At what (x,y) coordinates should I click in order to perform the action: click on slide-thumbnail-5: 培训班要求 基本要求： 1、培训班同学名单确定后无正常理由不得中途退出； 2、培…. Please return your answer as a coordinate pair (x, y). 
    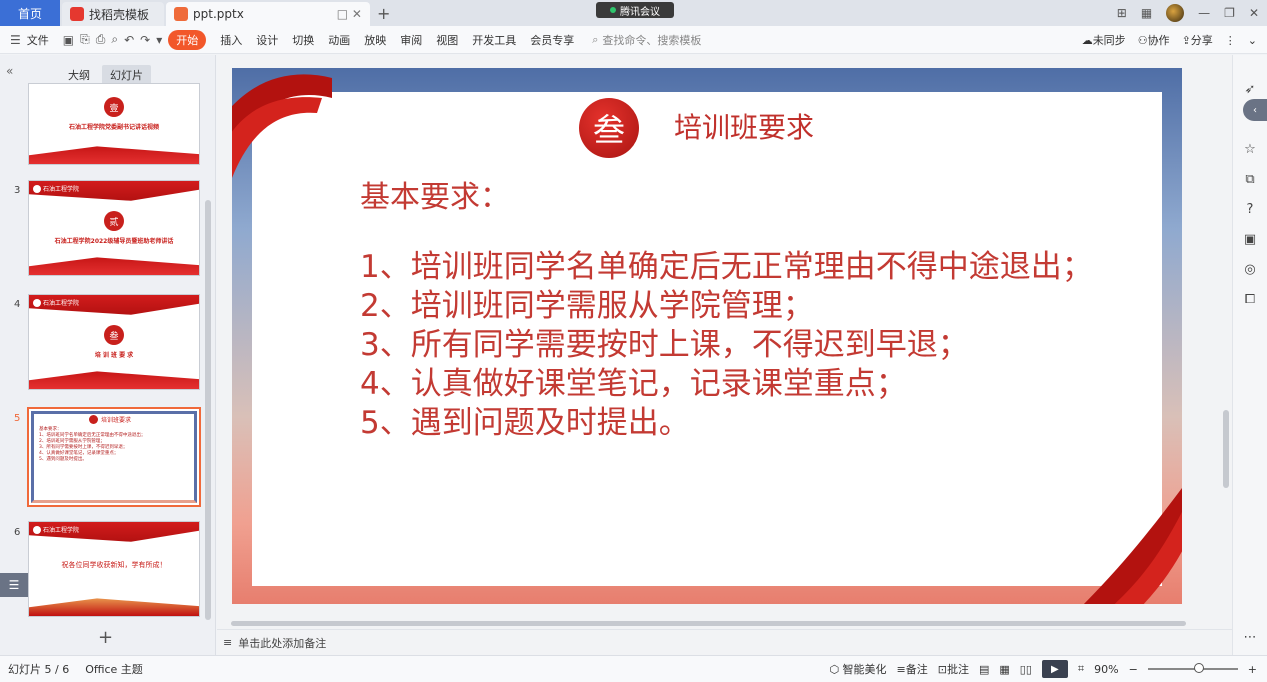
    Looking at the image, I should click on (114, 457).